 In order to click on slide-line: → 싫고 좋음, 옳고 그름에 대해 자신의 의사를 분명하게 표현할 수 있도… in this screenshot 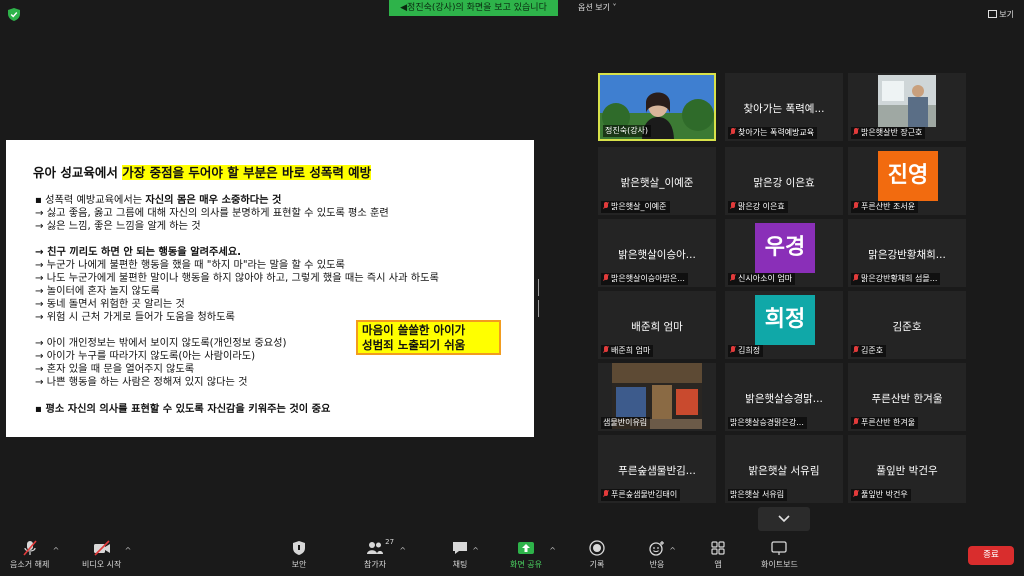, I will do `click(212, 213)`.